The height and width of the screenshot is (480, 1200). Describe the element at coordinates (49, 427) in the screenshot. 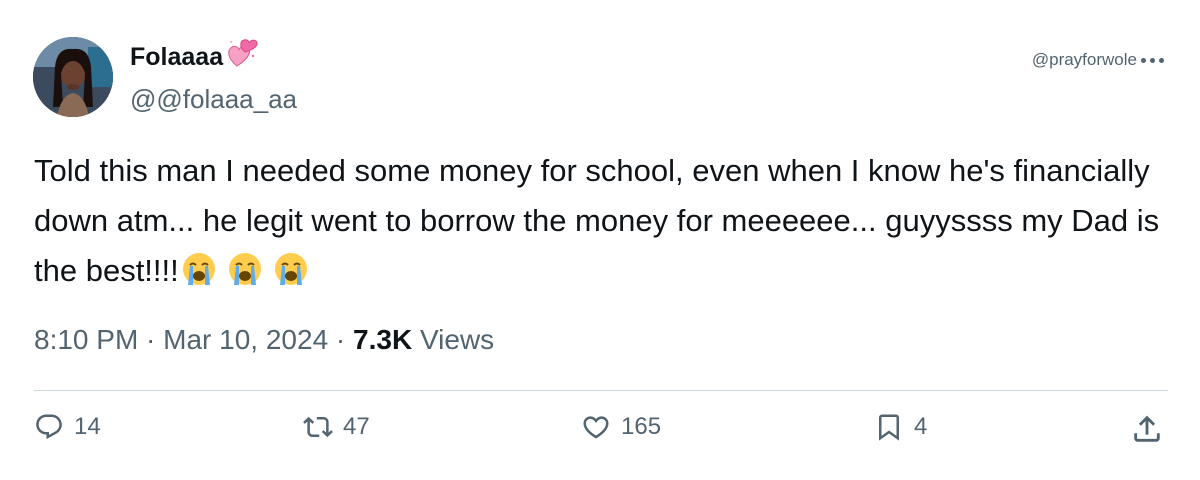

I see `reply-icon` at that location.